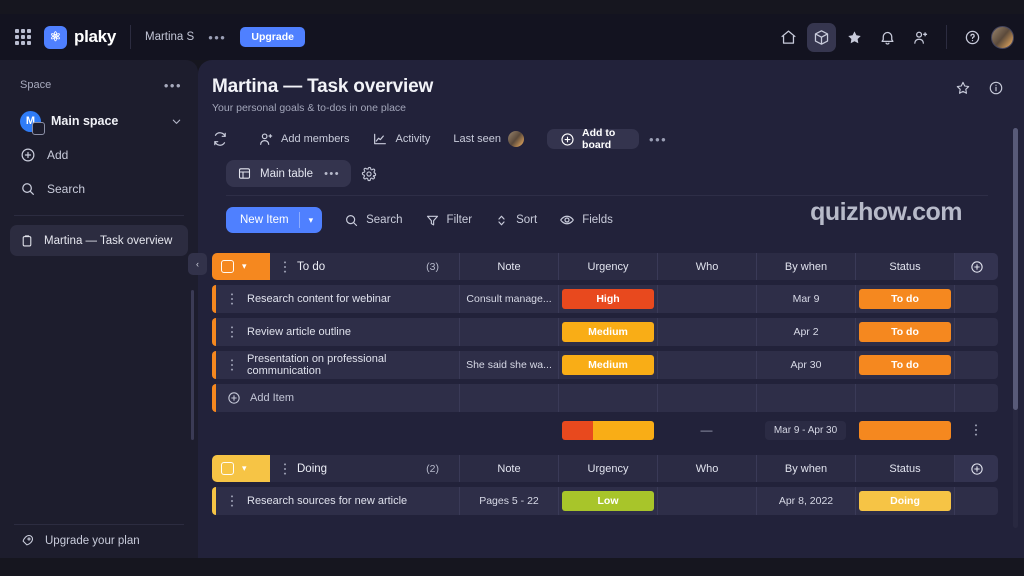 Image resolution: width=1024 pixels, height=576 pixels. I want to click on cell-by-when: Apr 2, so click(805, 332).